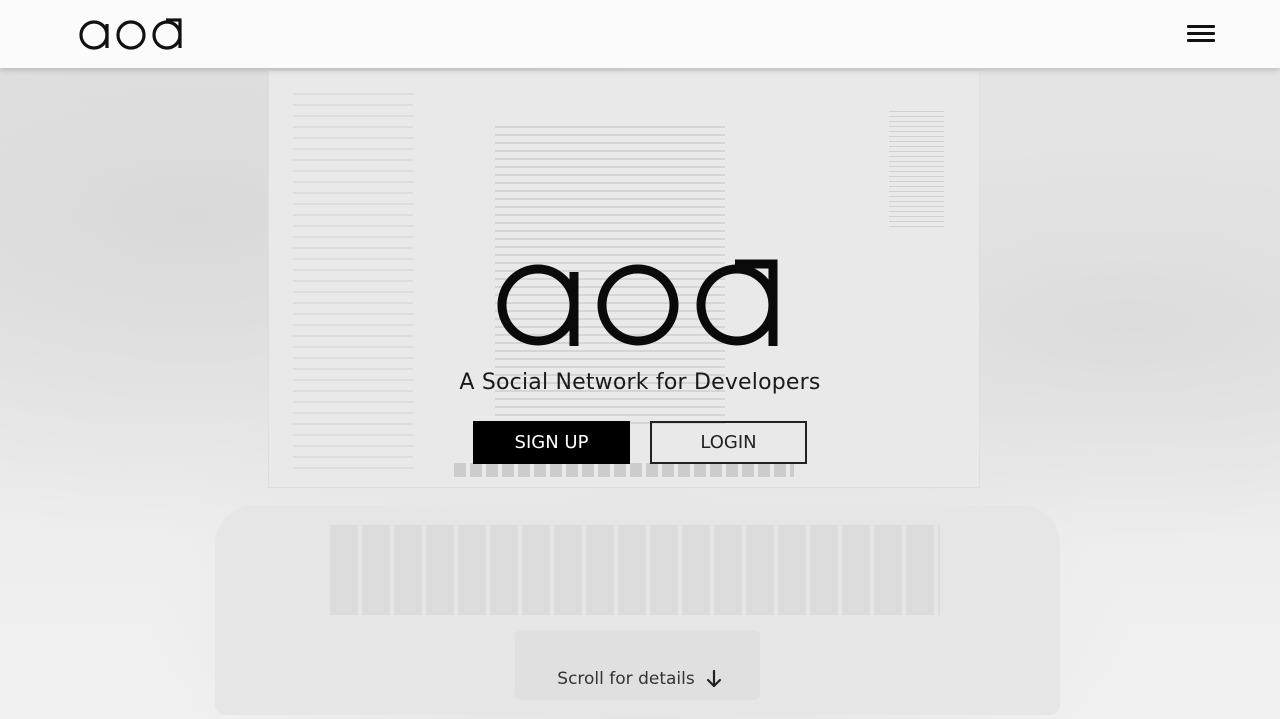 Image resolution: width=1280 pixels, height=719 pixels. What do you see at coordinates (637, 302) in the screenshot?
I see `aod-hero-logo-icon` at bounding box center [637, 302].